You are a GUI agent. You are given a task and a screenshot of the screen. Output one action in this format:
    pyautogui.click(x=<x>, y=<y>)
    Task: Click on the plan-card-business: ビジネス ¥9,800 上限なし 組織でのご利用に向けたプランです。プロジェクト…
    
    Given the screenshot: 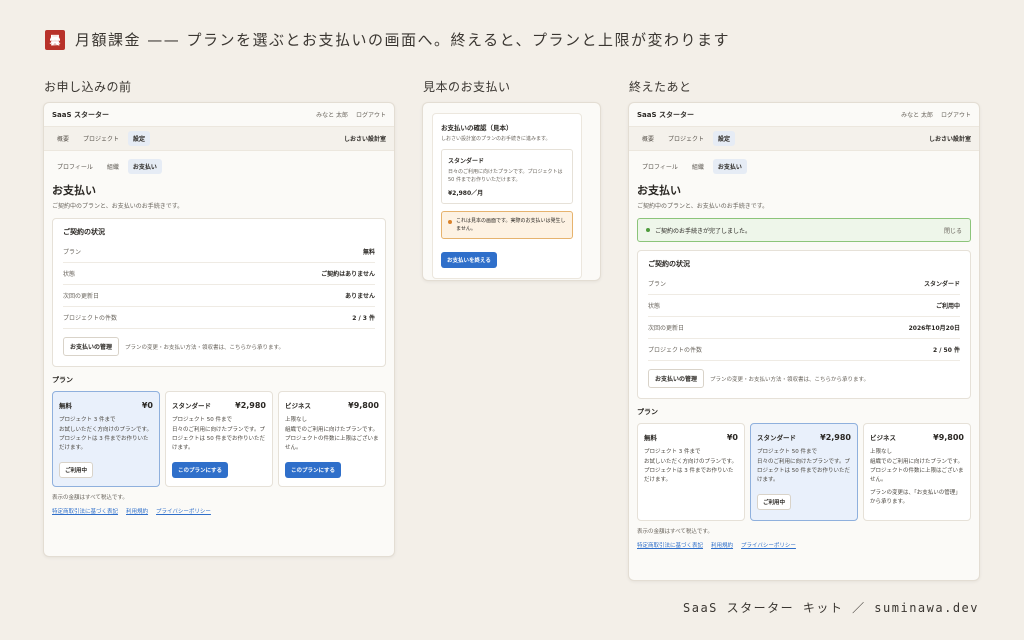 What is the action you would take?
    pyautogui.click(x=917, y=472)
    